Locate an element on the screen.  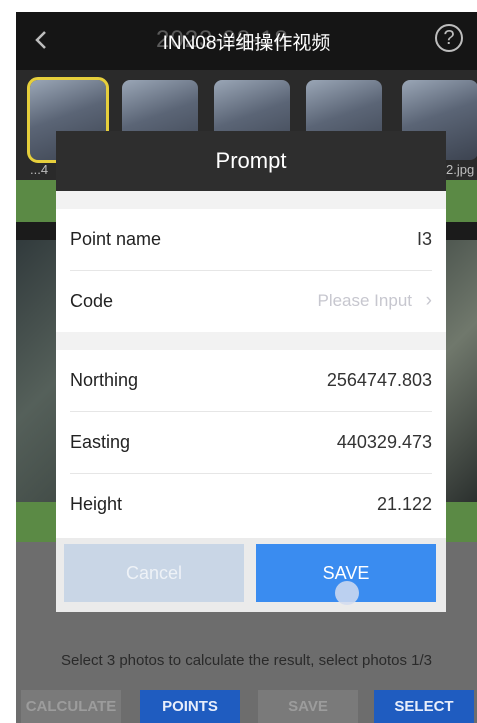
height-value: 21.122 is located at coordinates (404, 504).